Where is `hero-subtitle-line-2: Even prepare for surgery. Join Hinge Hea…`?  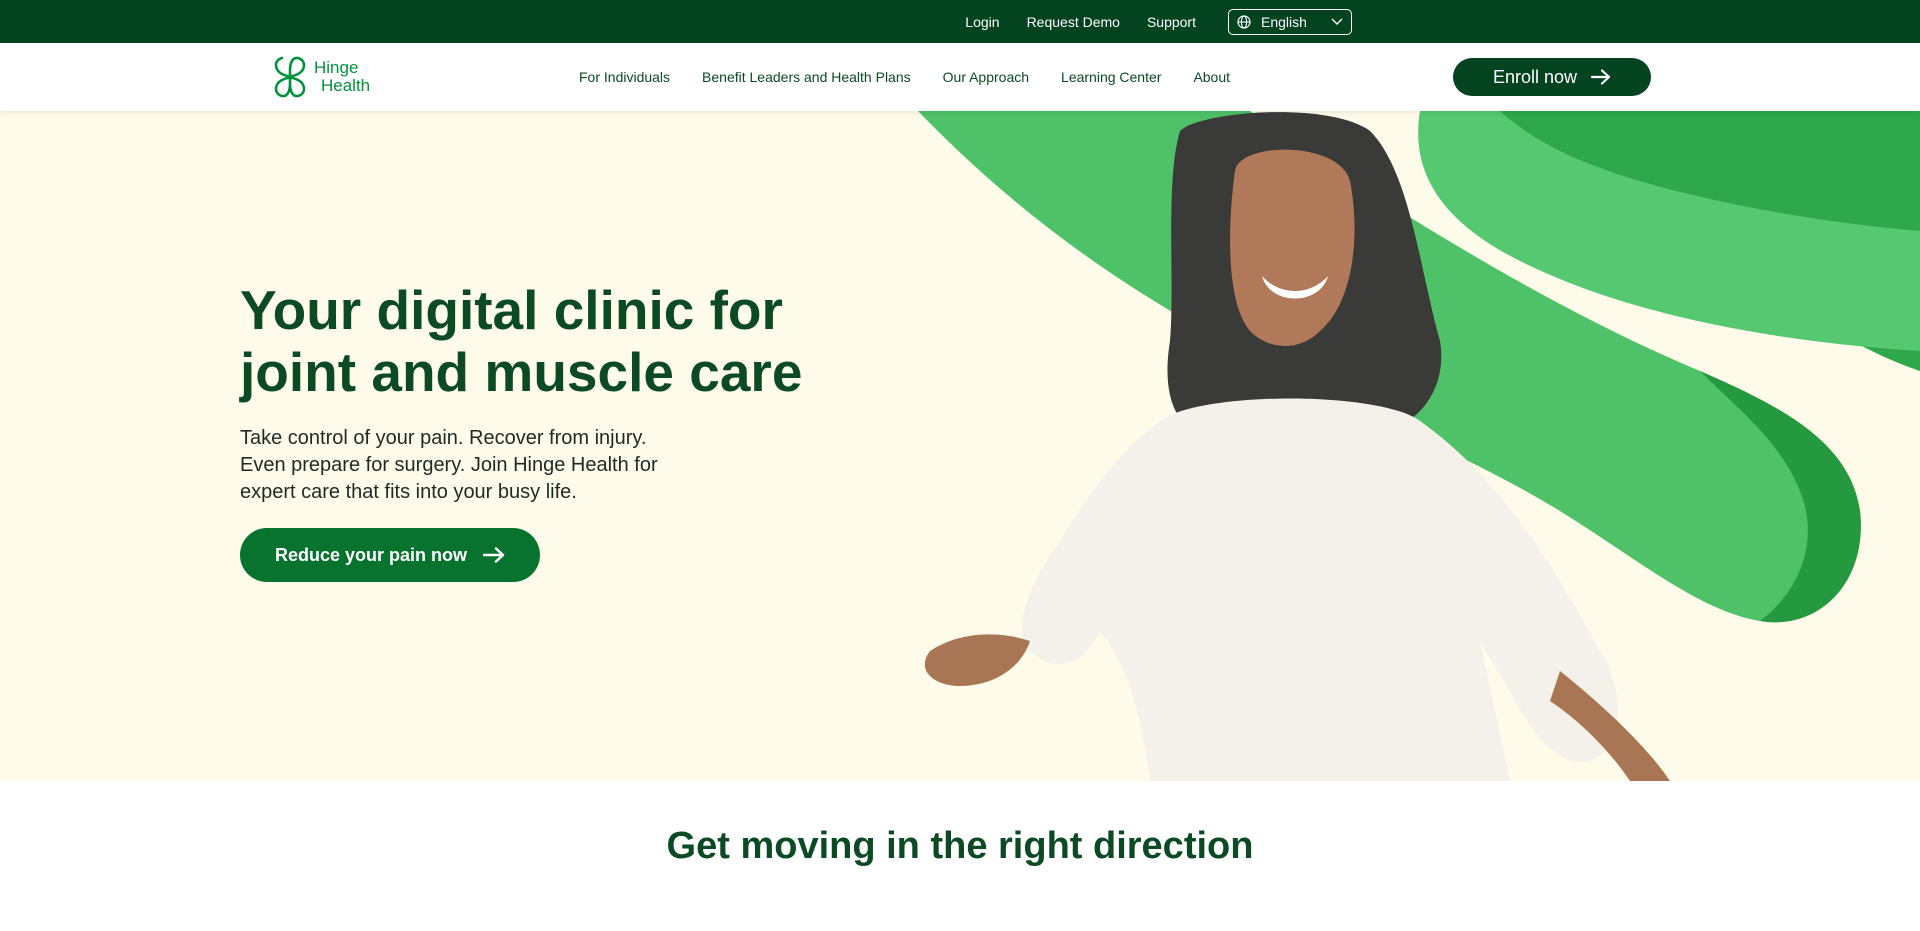 hero-subtitle-line-2: Even prepare for surgery. Join Hinge Hea… is located at coordinates (449, 465).